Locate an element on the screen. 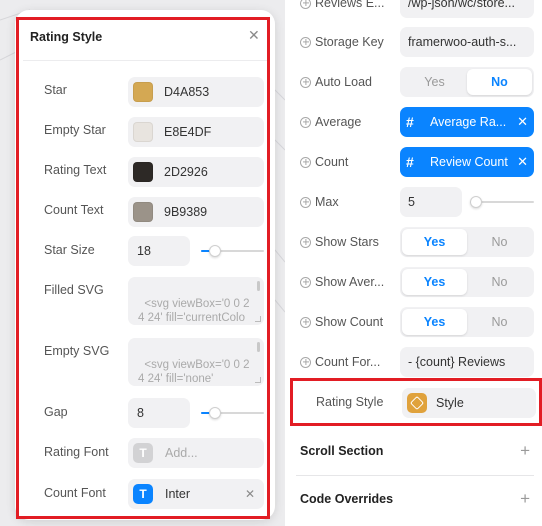 This screenshot has width=542, height=526. filled-svg-label: Filled SVG is located at coordinates (74, 290).